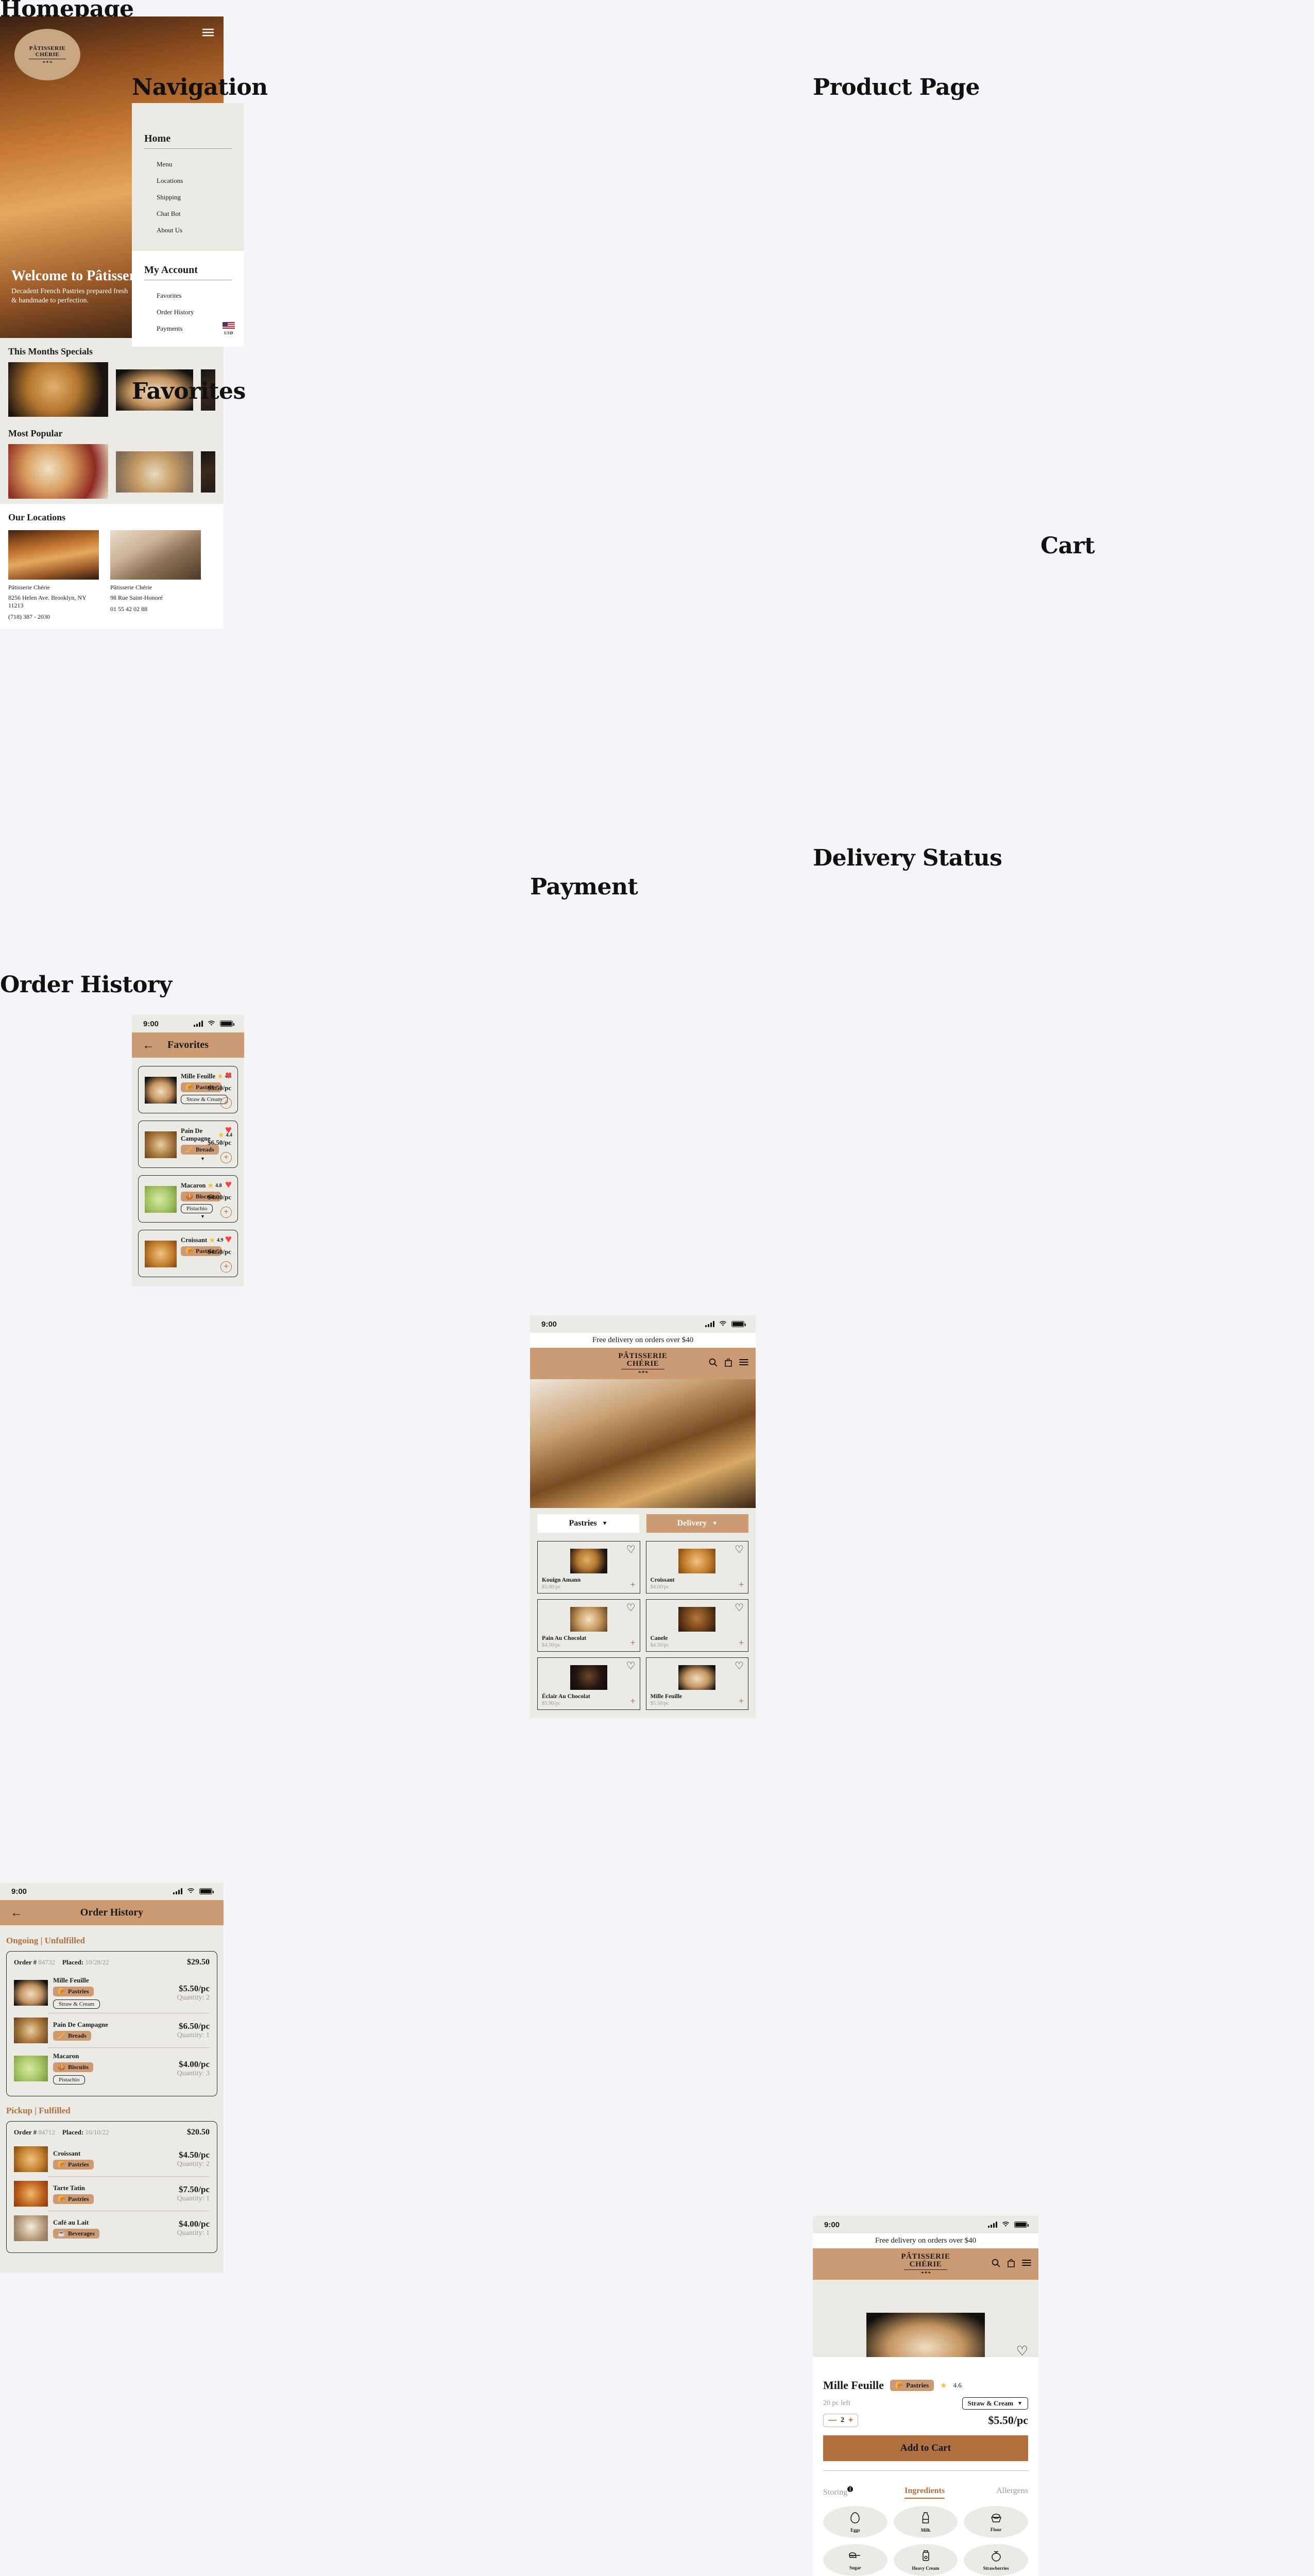 The image size is (1314, 2576). I want to click on sidebar-item-shipping: Shipping, so click(188, 197).